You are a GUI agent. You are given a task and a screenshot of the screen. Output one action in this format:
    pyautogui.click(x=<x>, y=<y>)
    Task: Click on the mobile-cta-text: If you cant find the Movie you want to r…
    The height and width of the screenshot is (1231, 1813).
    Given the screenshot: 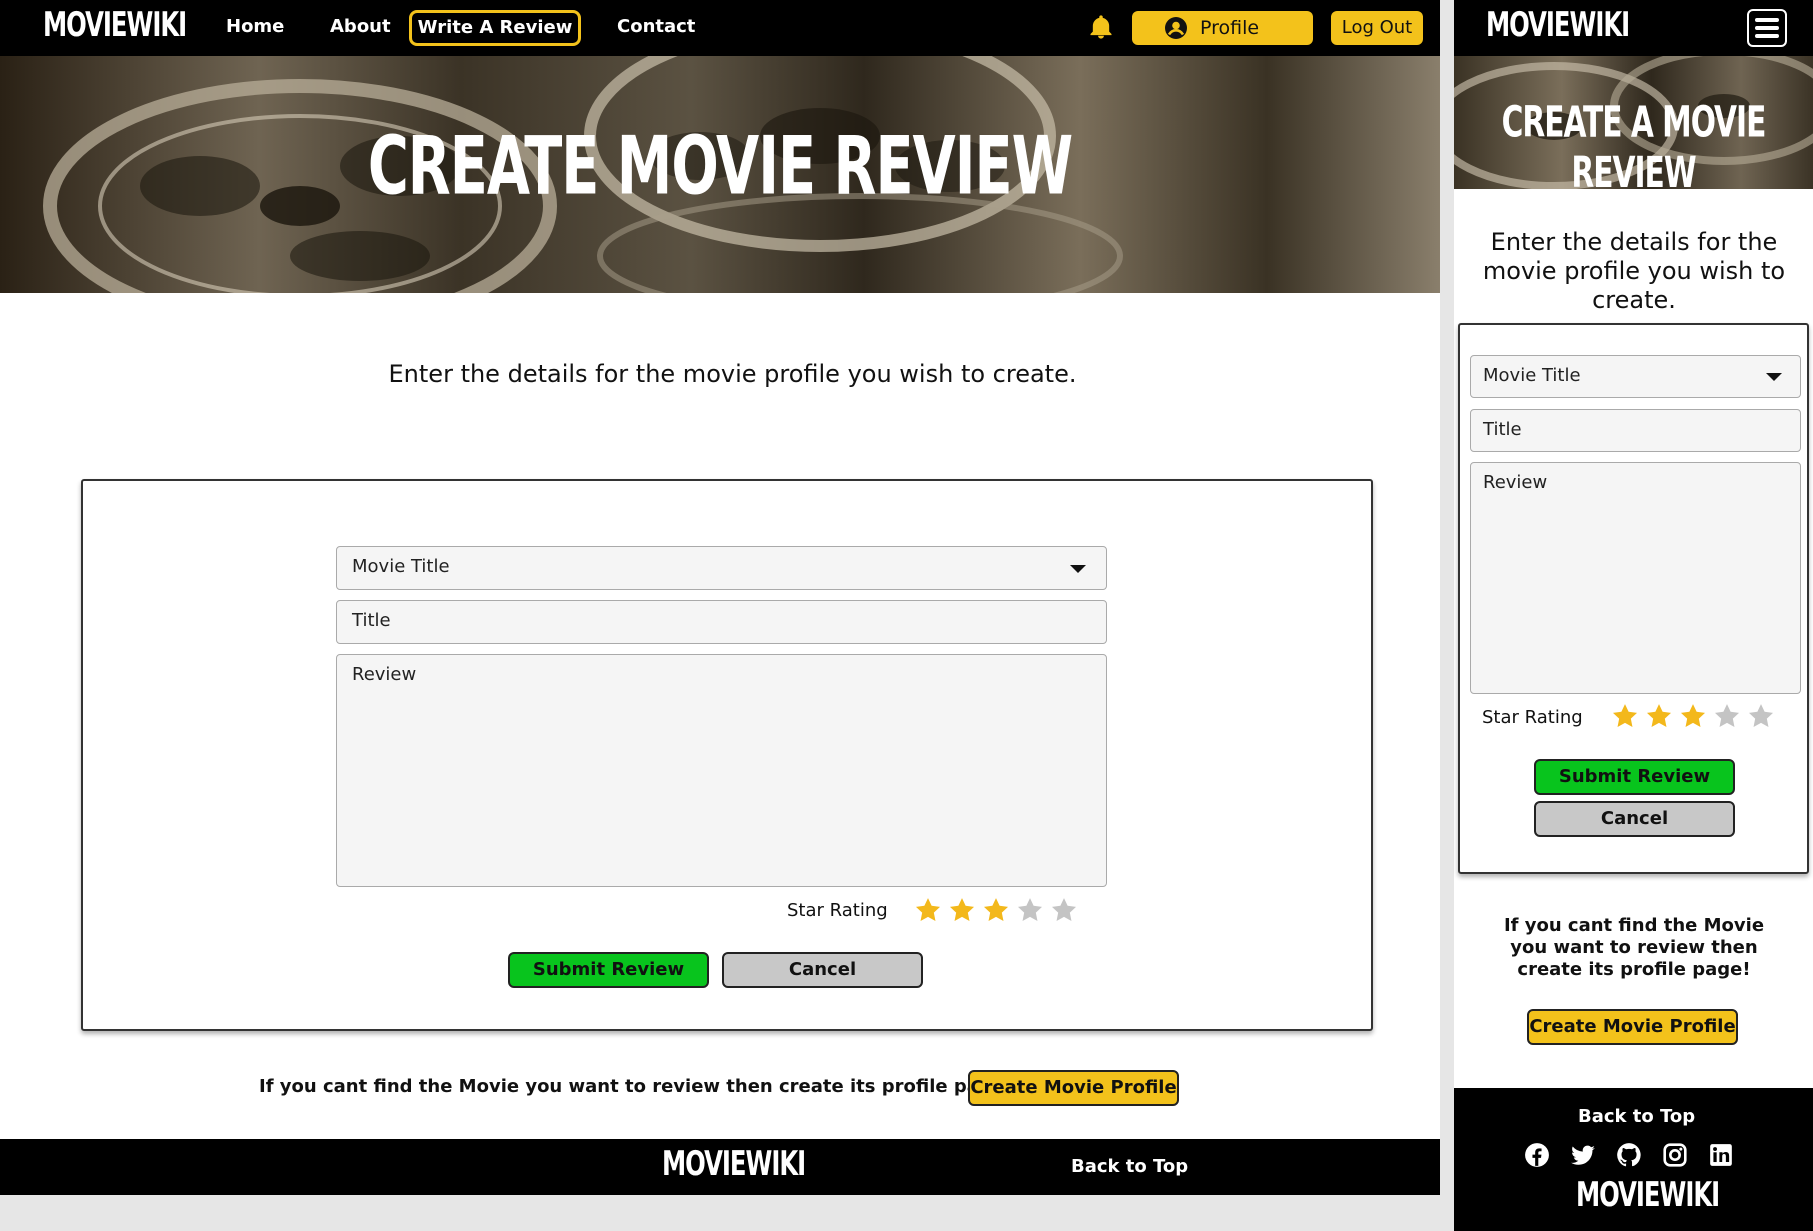 What is the action you would take?
    pyautogui.click(x=1634, y=947)
    